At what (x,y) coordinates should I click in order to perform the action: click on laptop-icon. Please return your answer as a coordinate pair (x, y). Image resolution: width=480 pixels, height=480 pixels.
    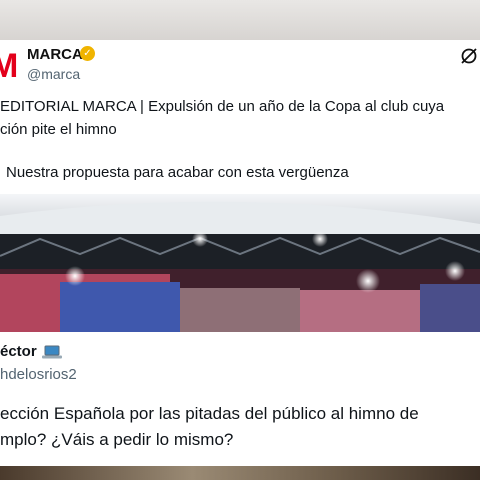
    Looking at the image, I should click on (52, 352).